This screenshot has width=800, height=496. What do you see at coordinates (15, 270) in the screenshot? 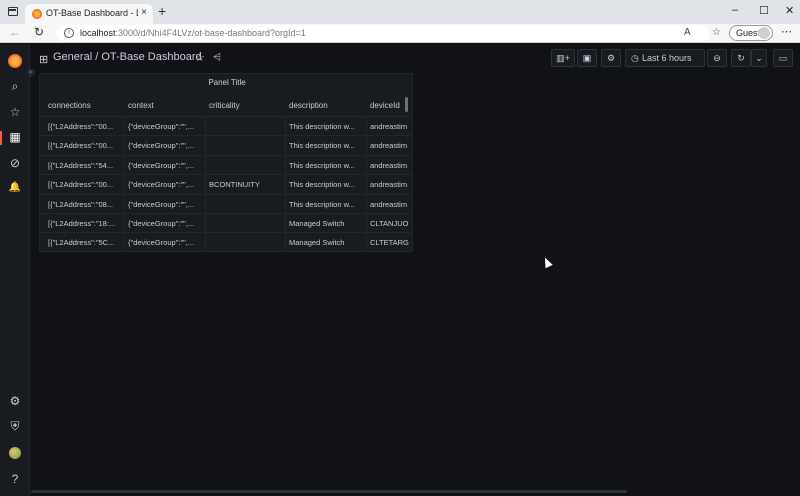
I see `grafana-side-menu: ⌕ ☆ ▦ ⊘ 🔔 ⚙ ⛨ ?` at bounding box center [15, 270].